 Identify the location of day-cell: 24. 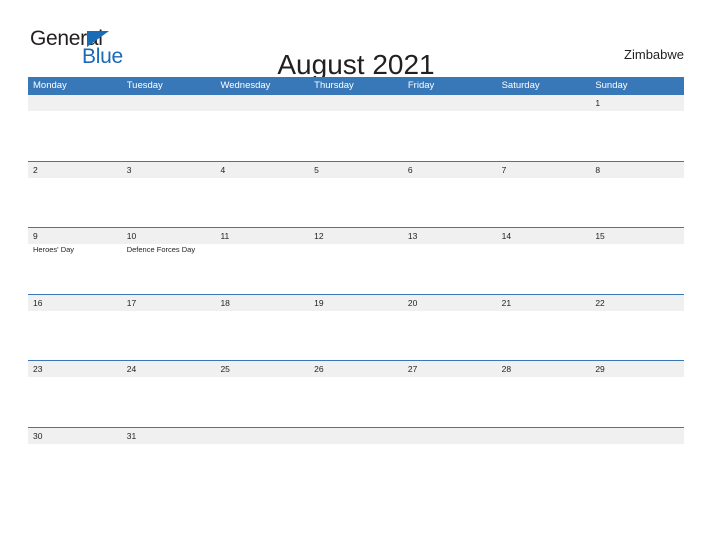
(169, 394).